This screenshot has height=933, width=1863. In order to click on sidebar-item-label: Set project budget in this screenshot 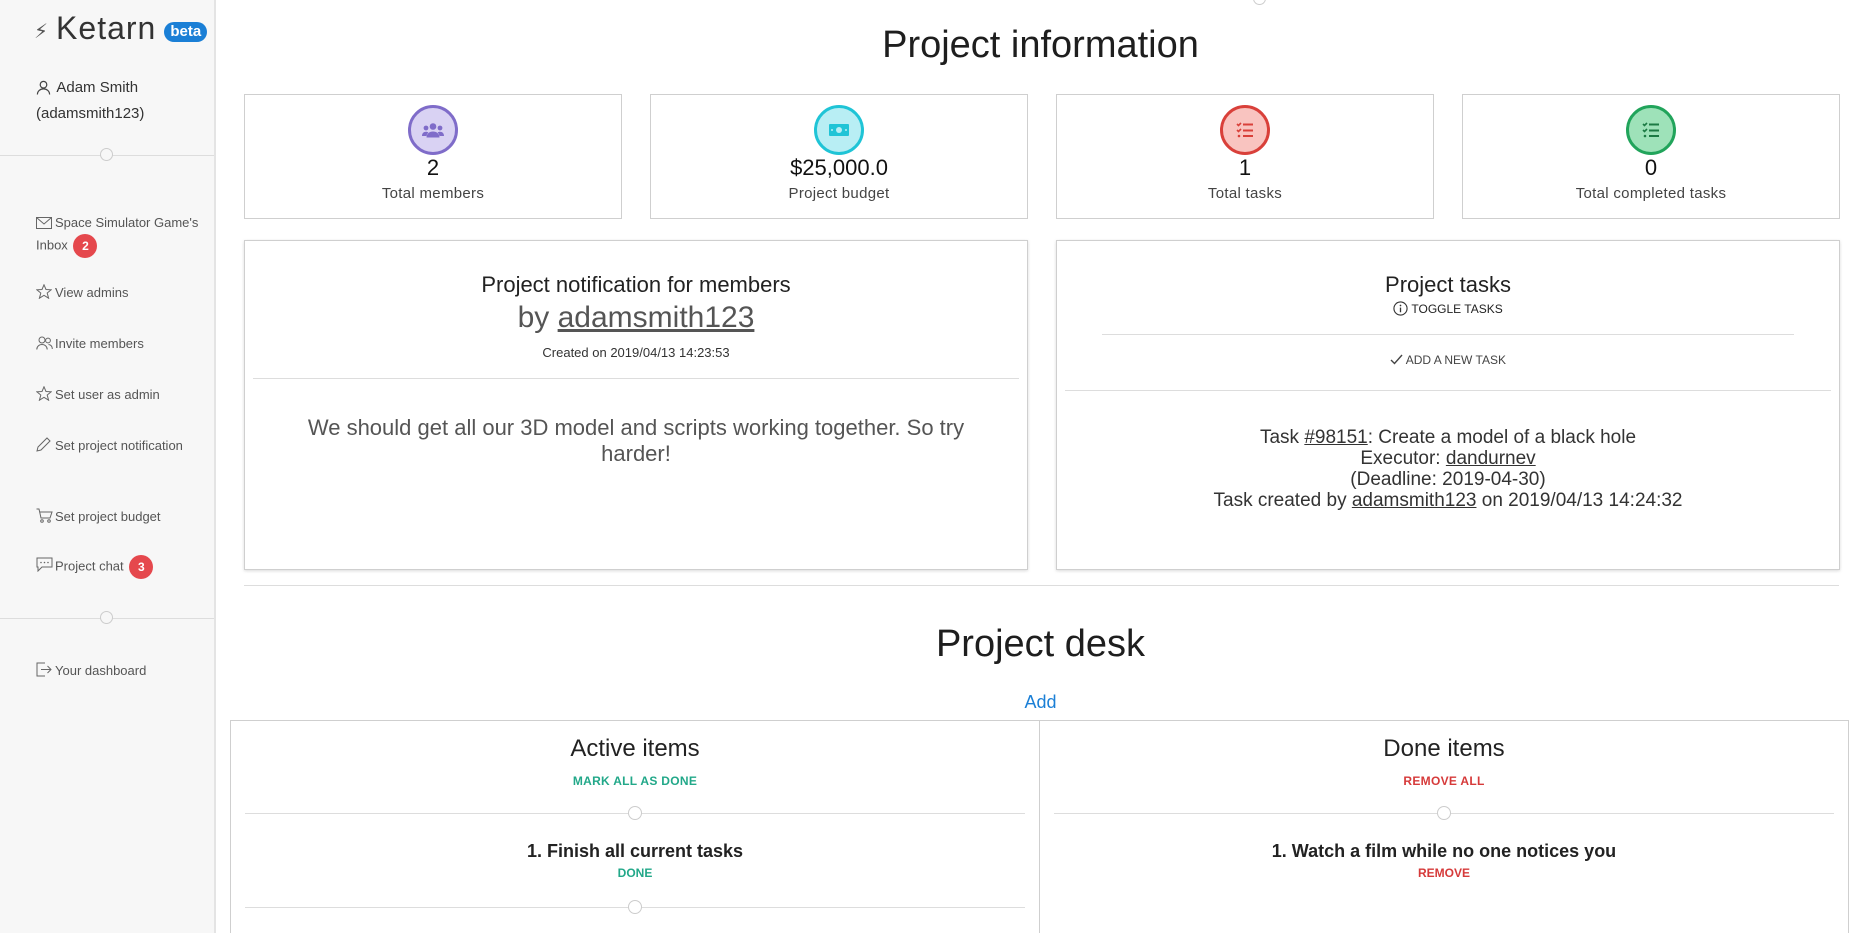, I will do `click(108, 516)`.